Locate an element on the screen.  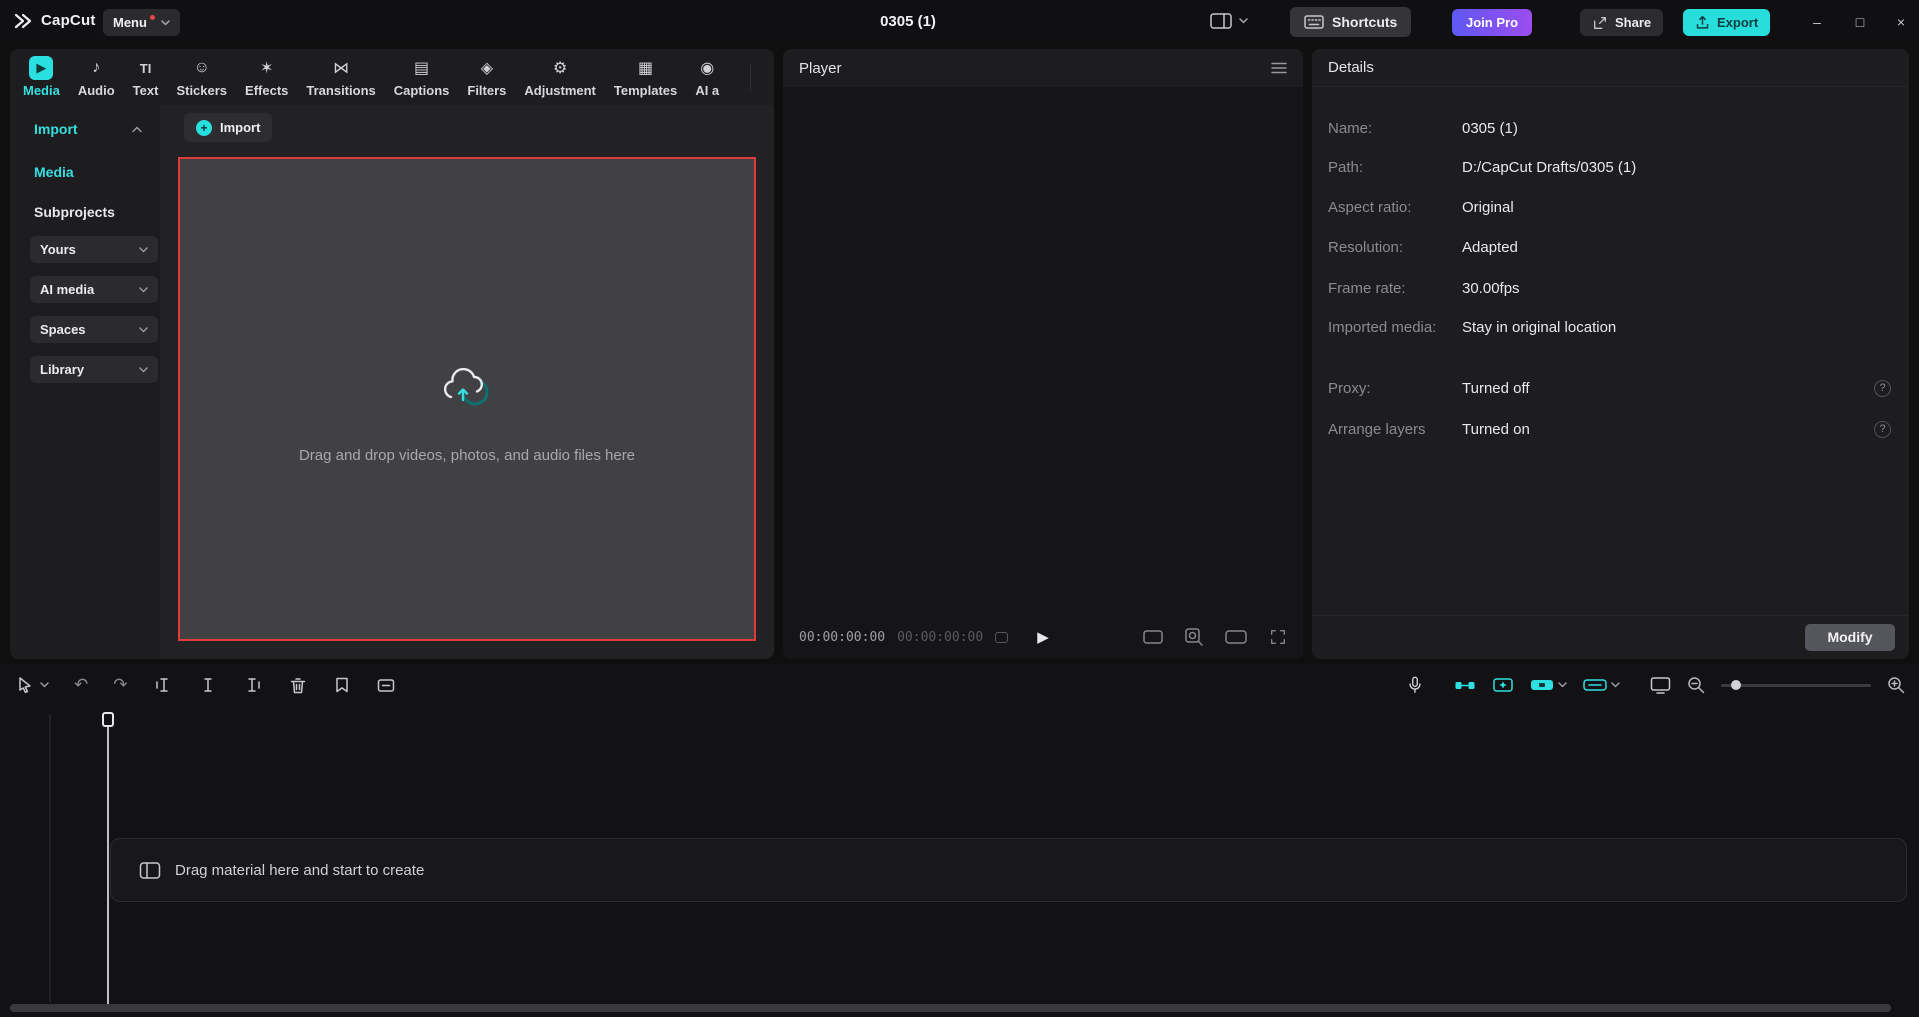
tab-label: Stickers is located at coordinates (202, 90).